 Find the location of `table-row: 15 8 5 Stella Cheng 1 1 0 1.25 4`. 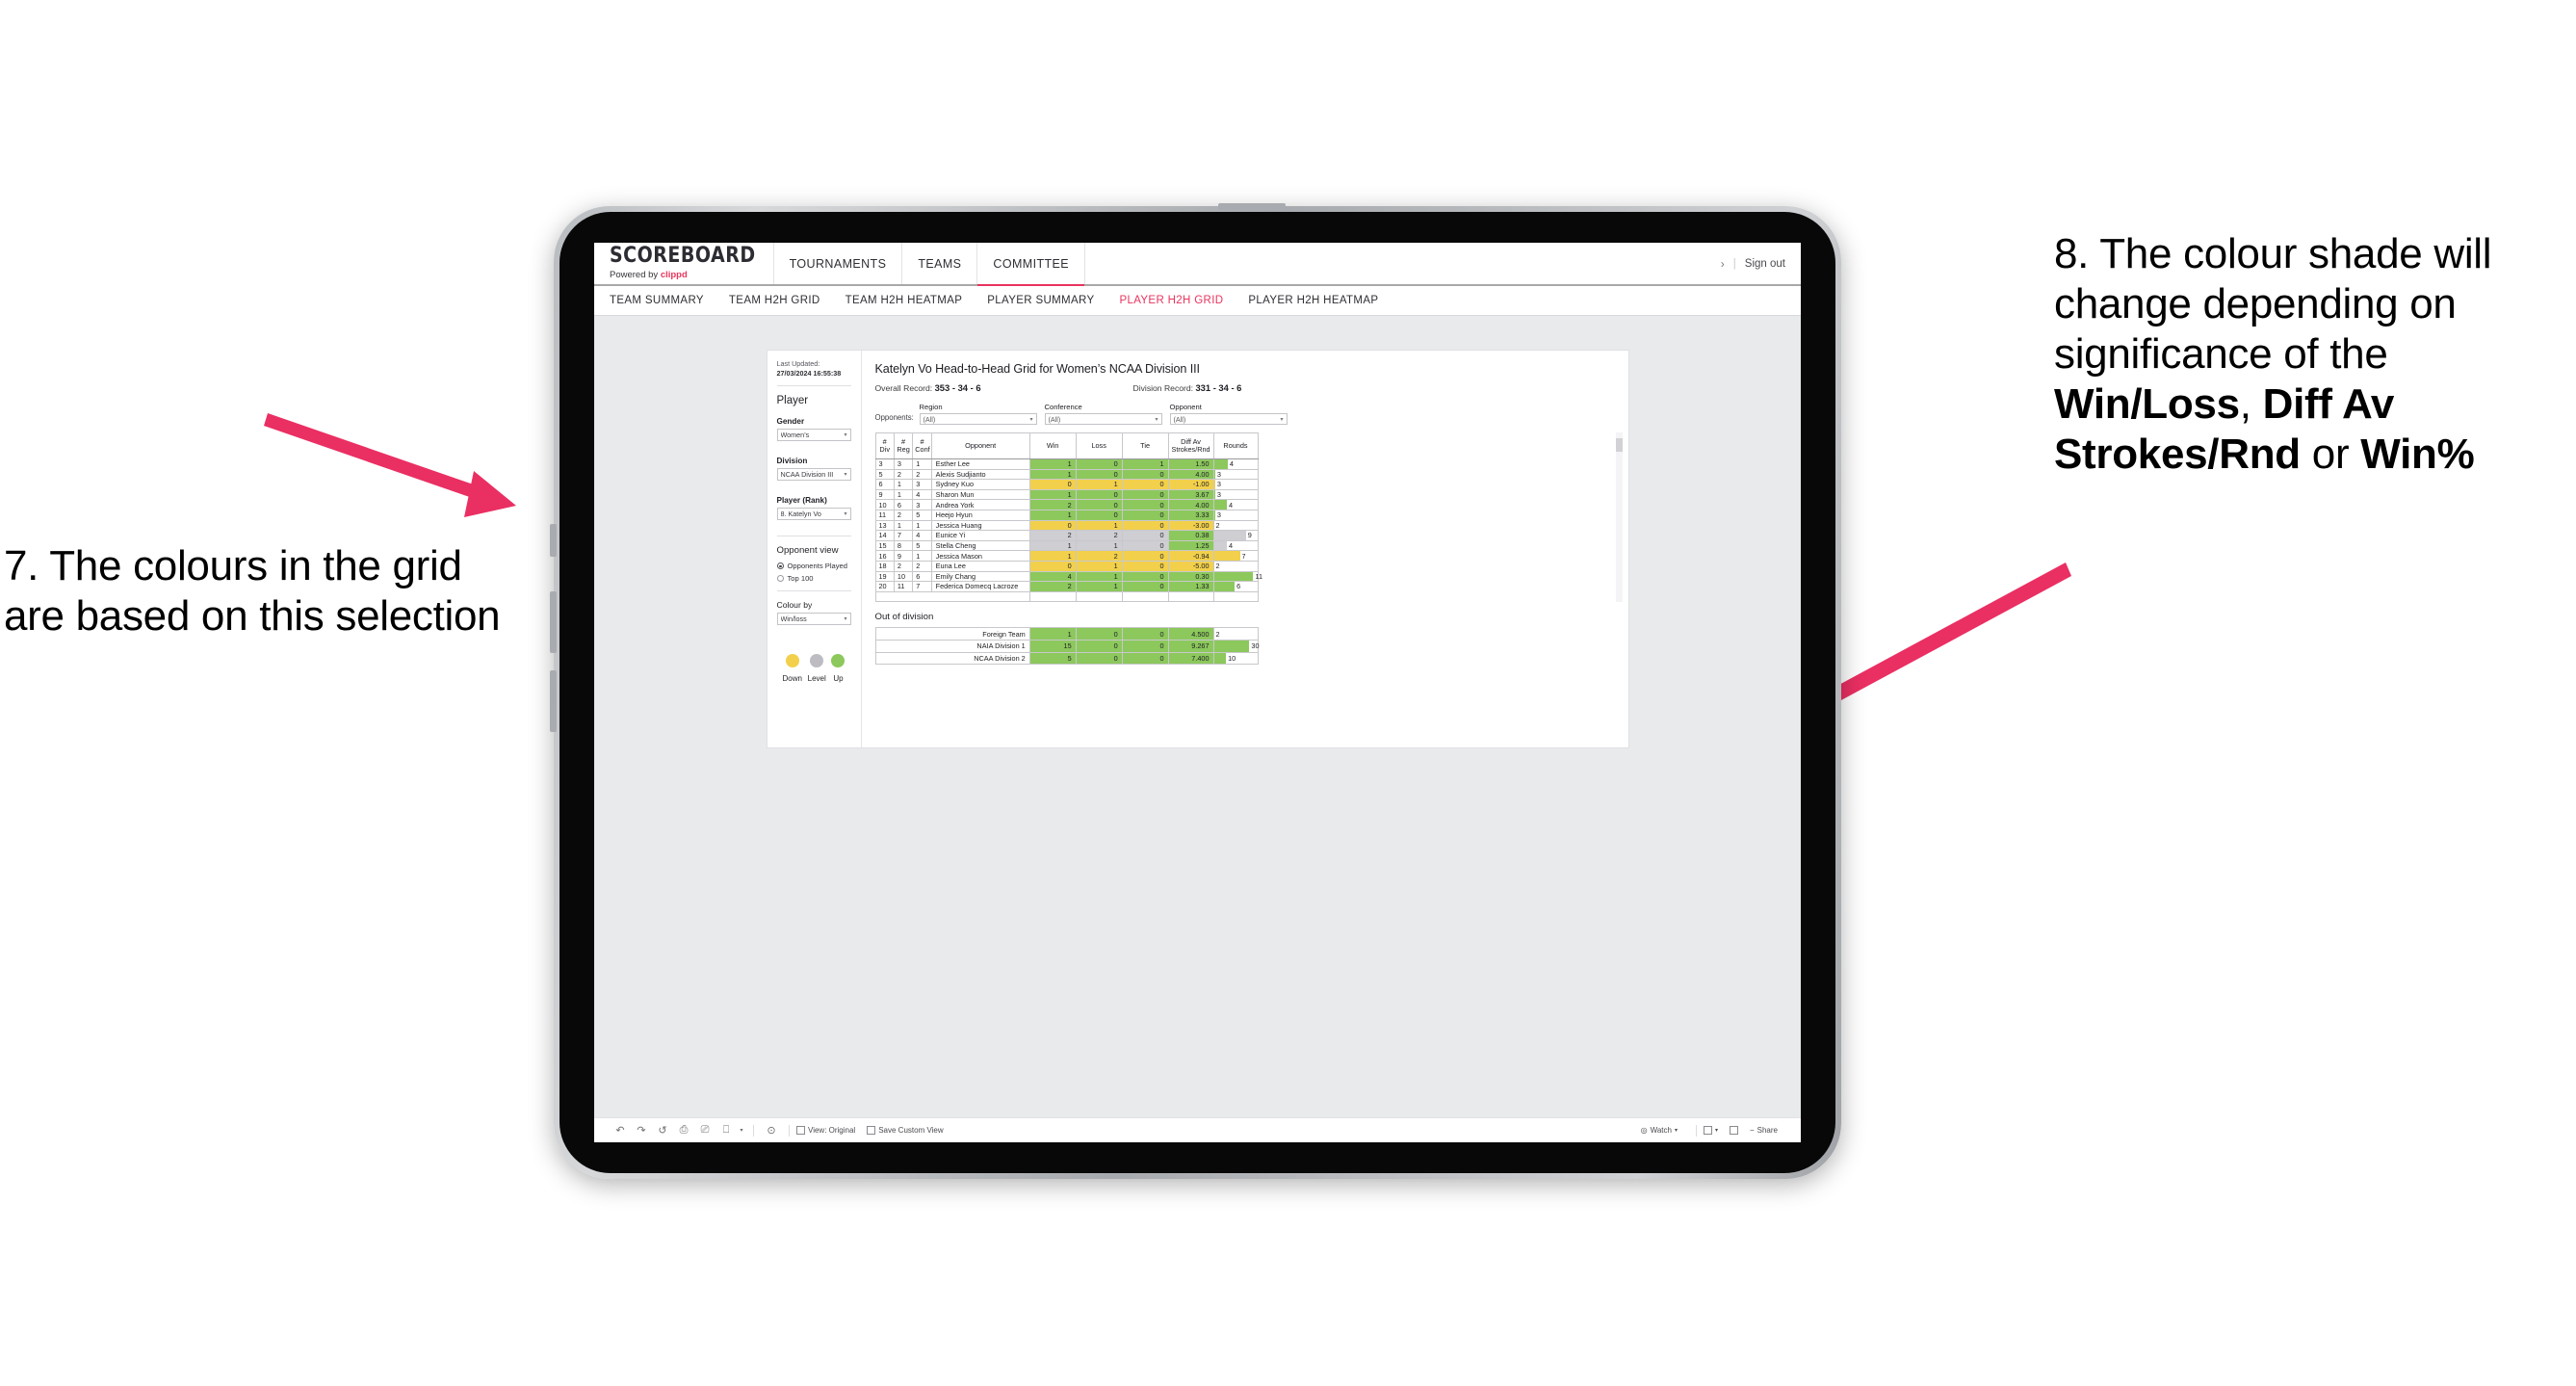

table-row: 15 8 5 Stella Cheng 1 1 0 1.25 4 is located at coordinates (1066, 545).